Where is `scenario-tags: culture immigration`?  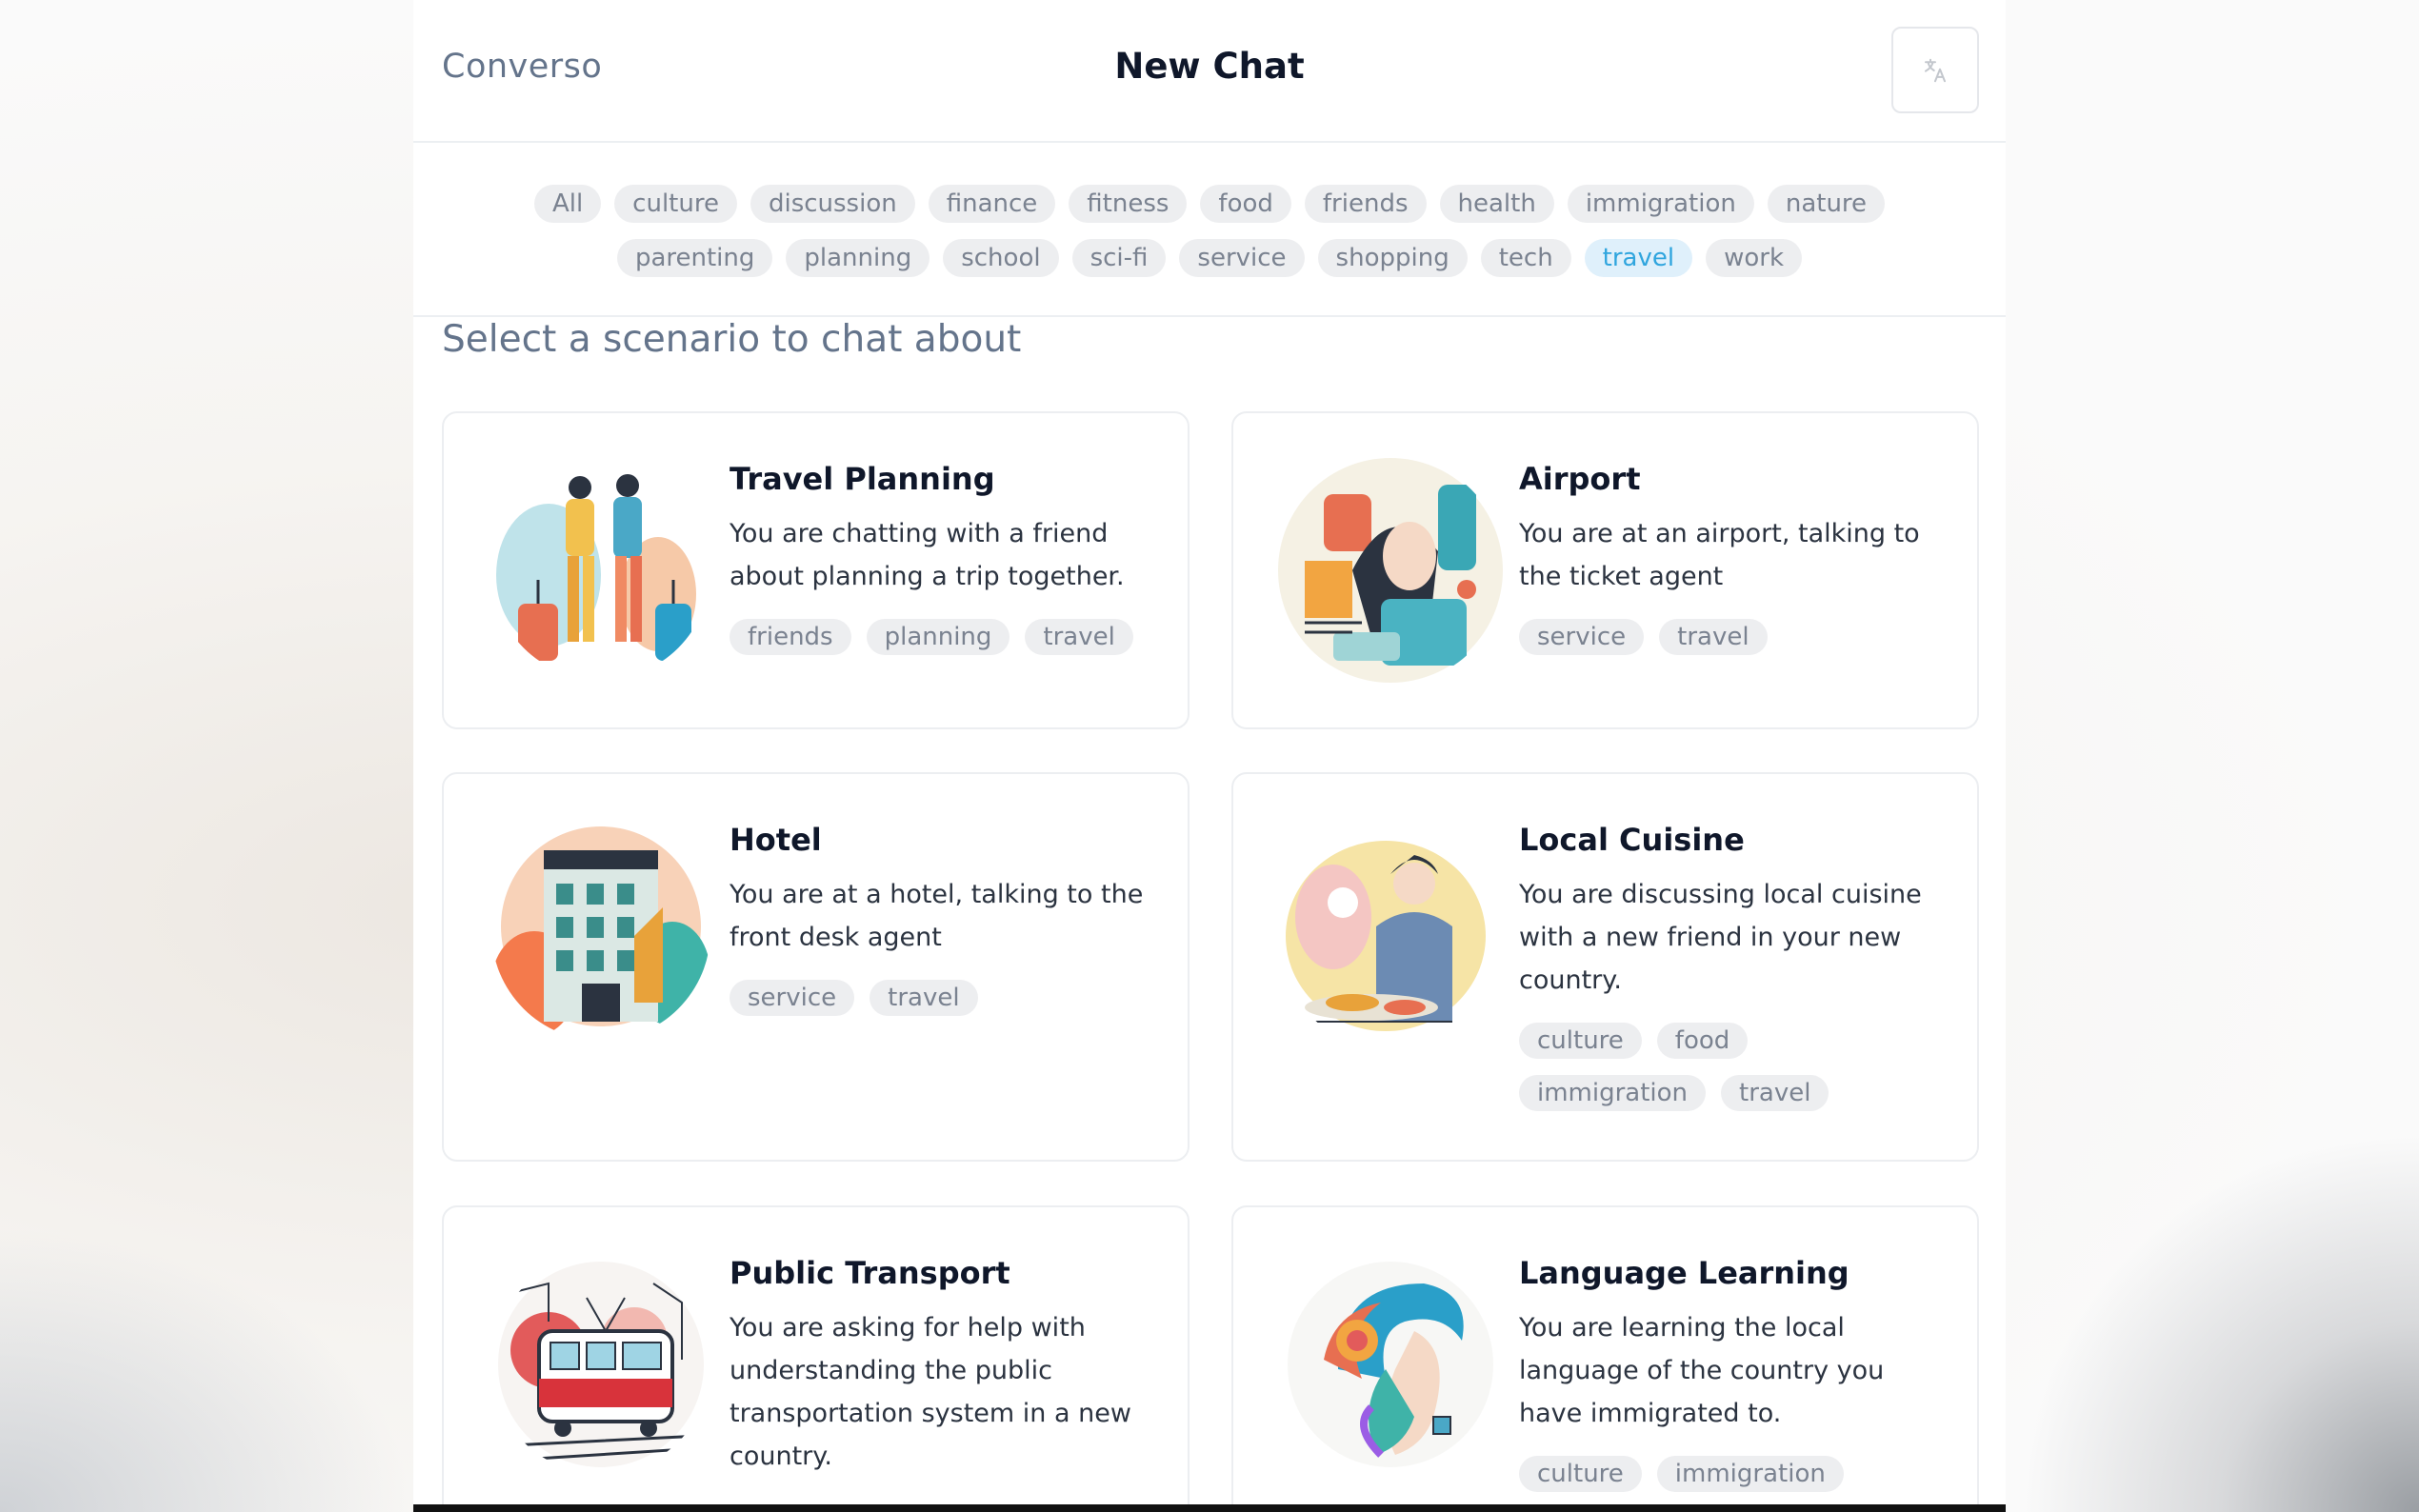 scenario-tags: culture immigration is located at coordinates (1734, 1474).